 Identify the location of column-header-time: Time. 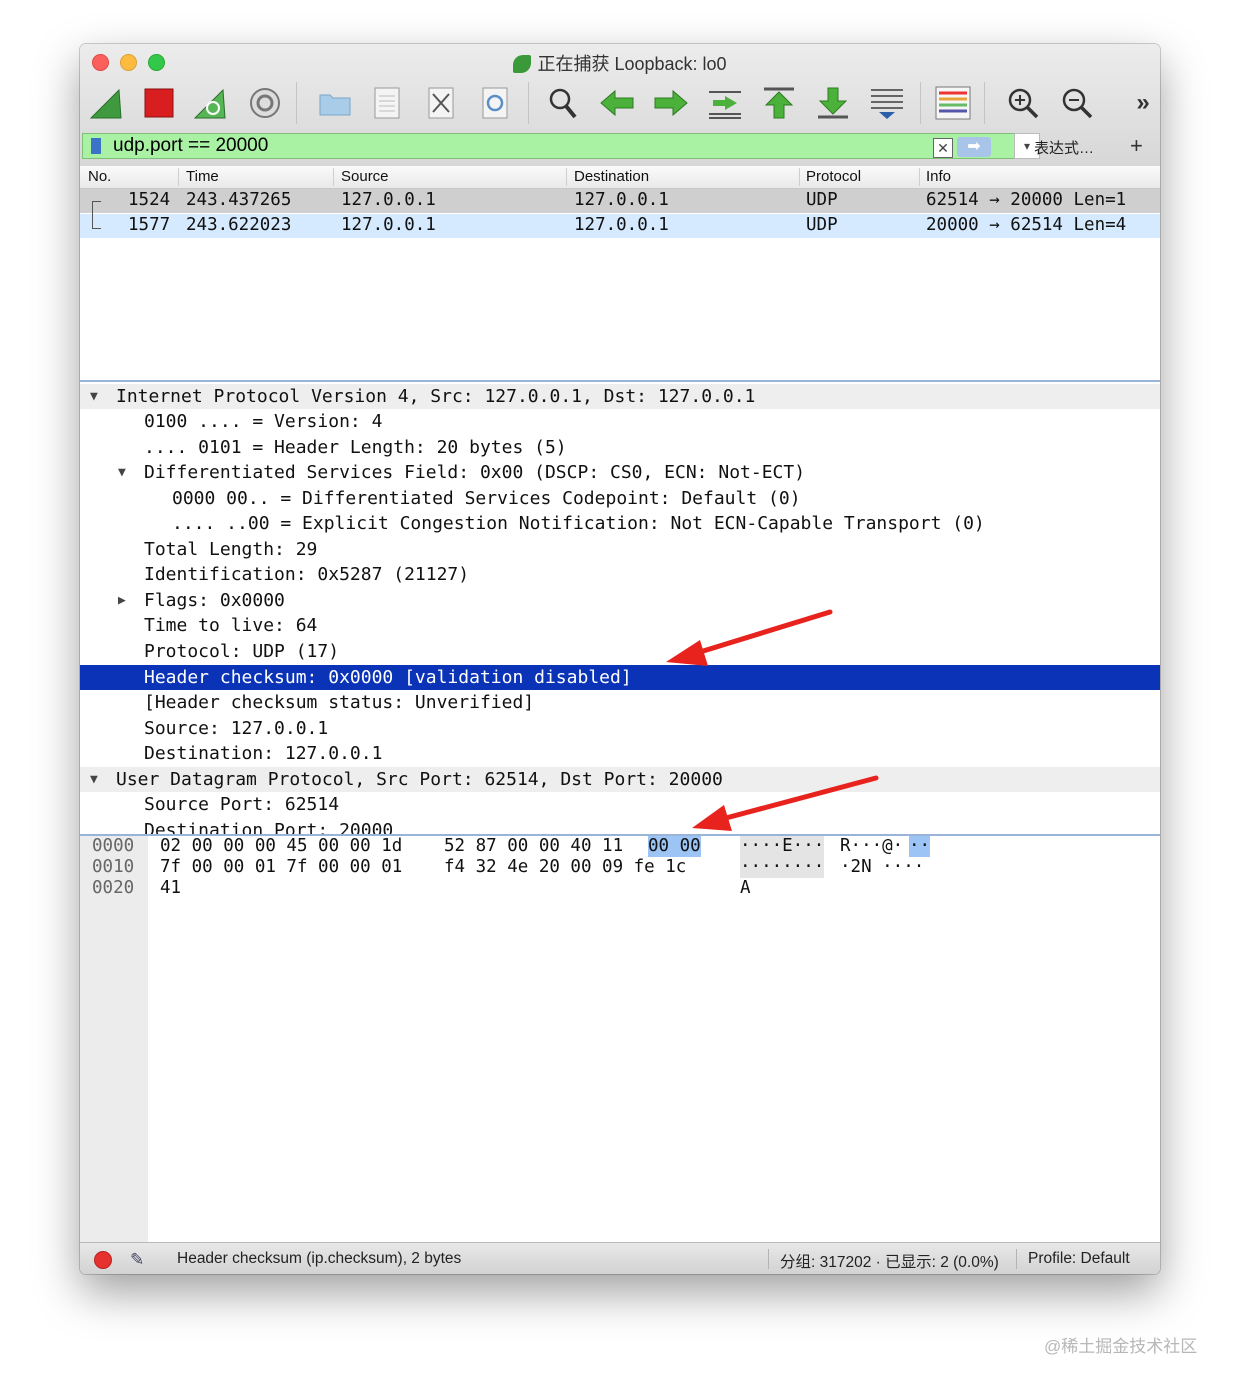
(202, 176).